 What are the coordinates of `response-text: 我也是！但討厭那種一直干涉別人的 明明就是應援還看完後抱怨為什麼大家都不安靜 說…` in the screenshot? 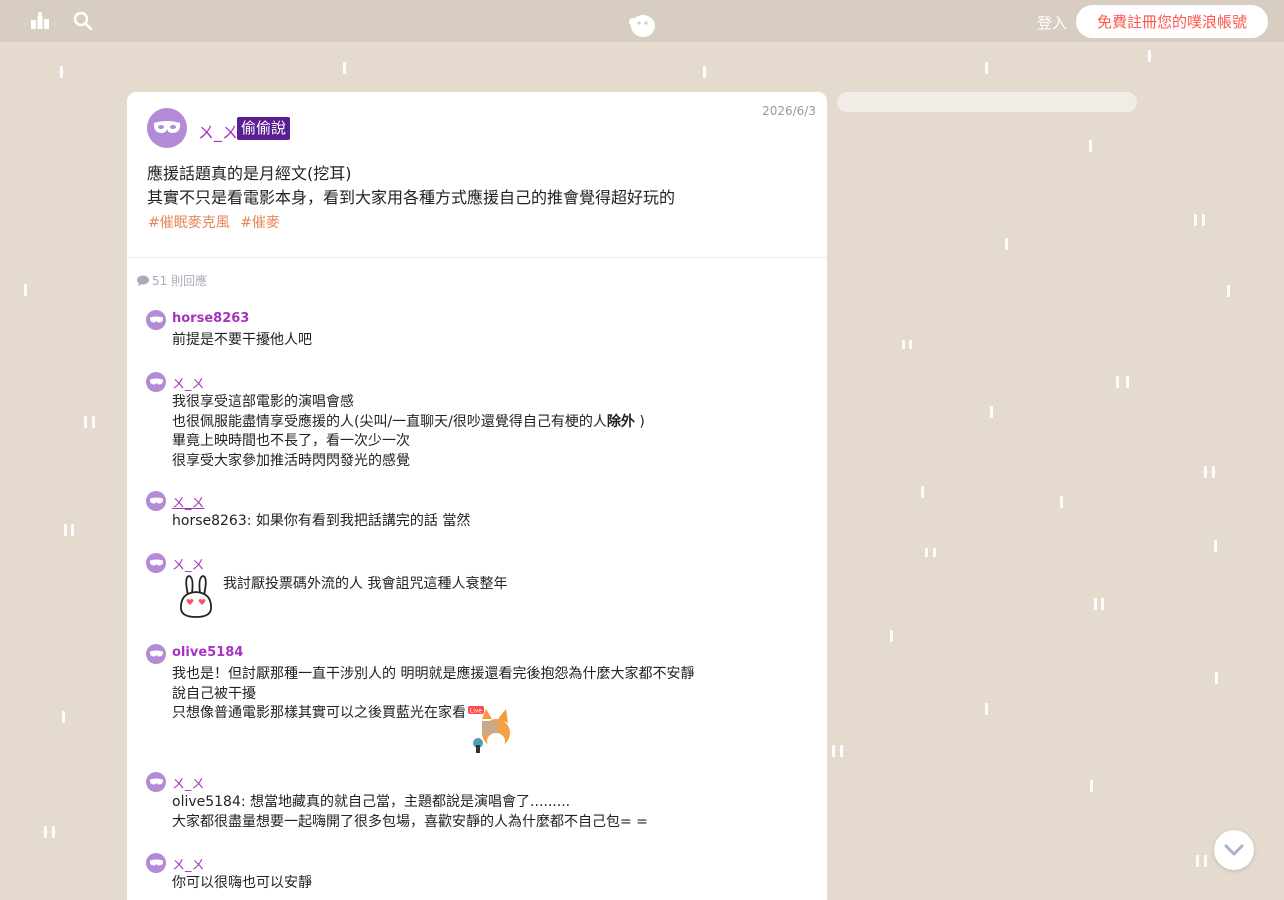 It's located at (433, 694).